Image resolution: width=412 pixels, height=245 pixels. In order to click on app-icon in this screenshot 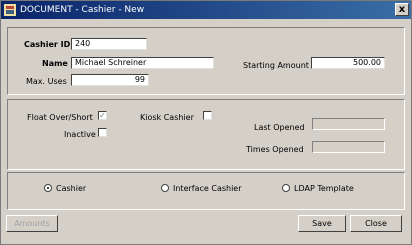, I will do `click(10, 10)`.